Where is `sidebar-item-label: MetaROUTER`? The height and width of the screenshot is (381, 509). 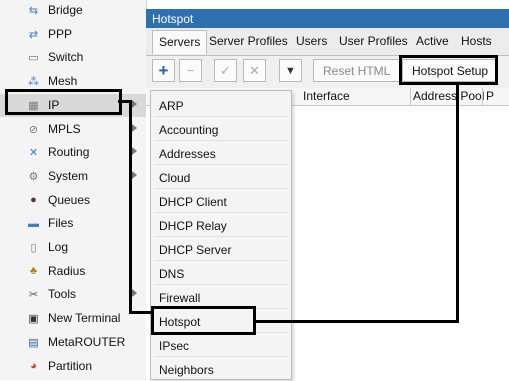 sidebar-item-label: MetaROUTER is located at coordinates (87, 341).